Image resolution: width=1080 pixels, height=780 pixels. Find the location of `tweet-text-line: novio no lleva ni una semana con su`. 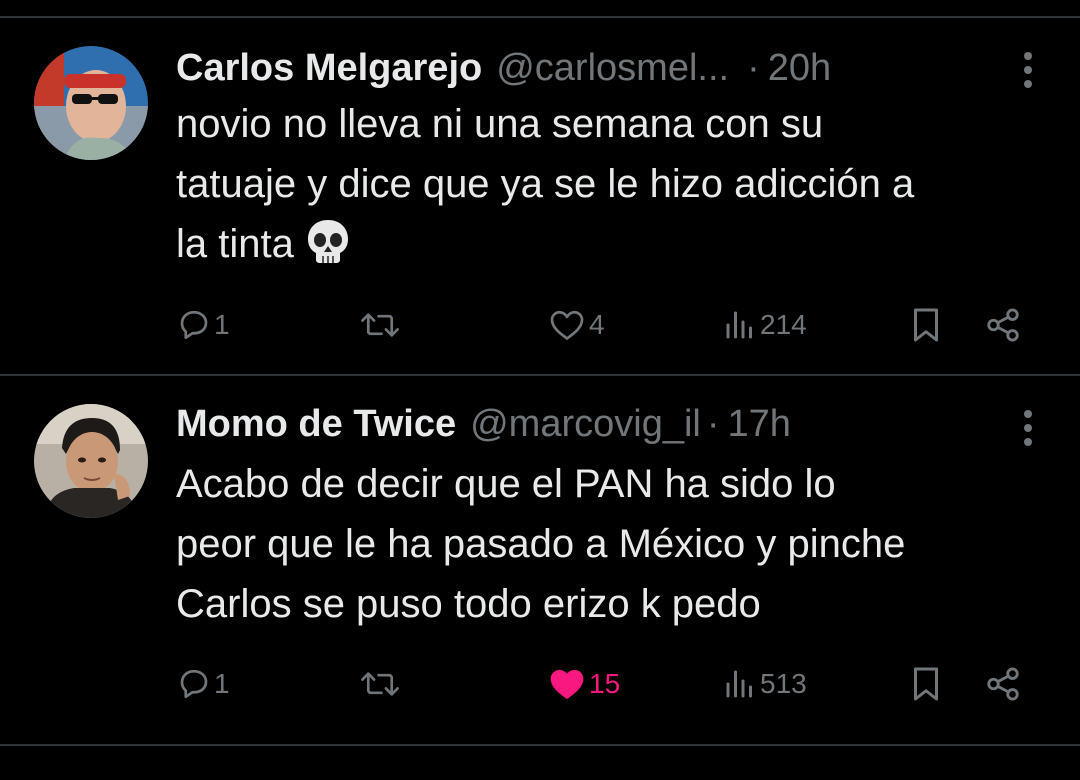

tweet-text-line: novio no lleva ni una semana con su is located at coordinates (500, 124).